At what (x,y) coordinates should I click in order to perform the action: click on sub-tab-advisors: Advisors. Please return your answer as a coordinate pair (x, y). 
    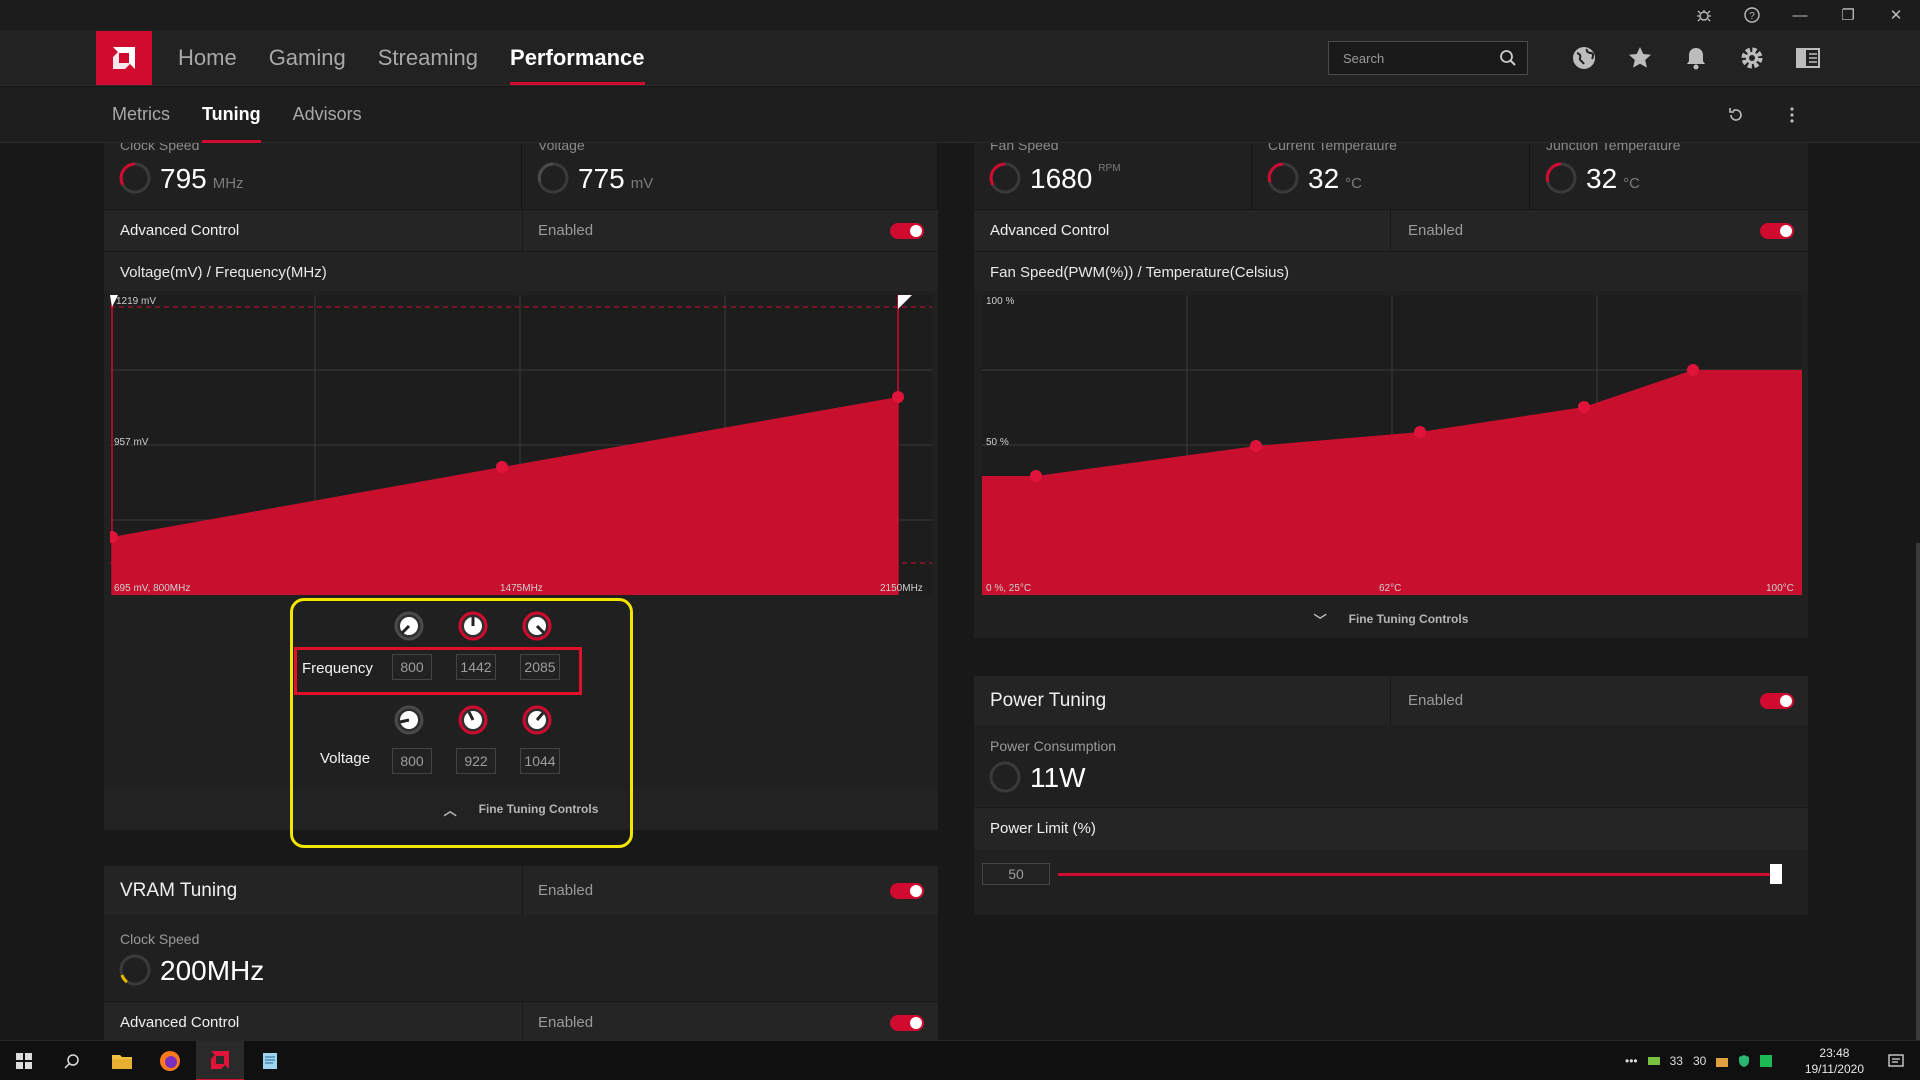
    Looking at the image, I should click on (327, 115).